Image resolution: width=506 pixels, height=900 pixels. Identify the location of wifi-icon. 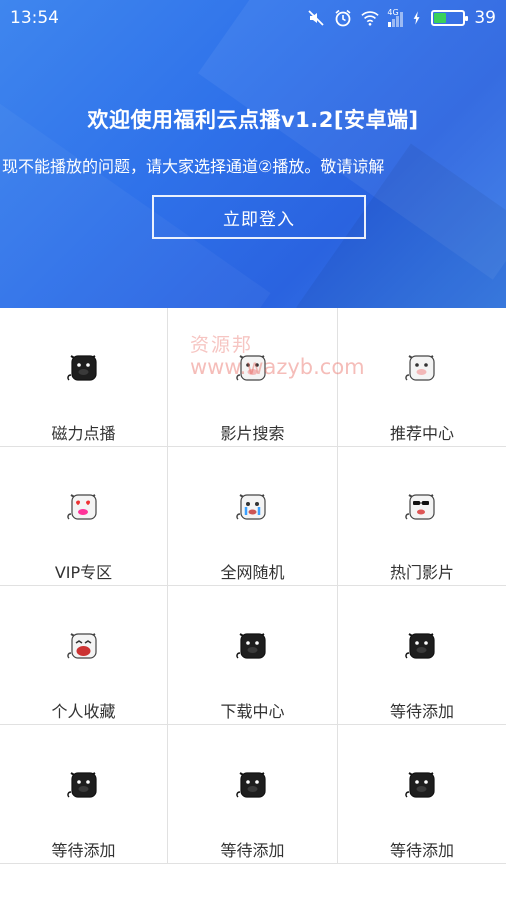
(370, 18).